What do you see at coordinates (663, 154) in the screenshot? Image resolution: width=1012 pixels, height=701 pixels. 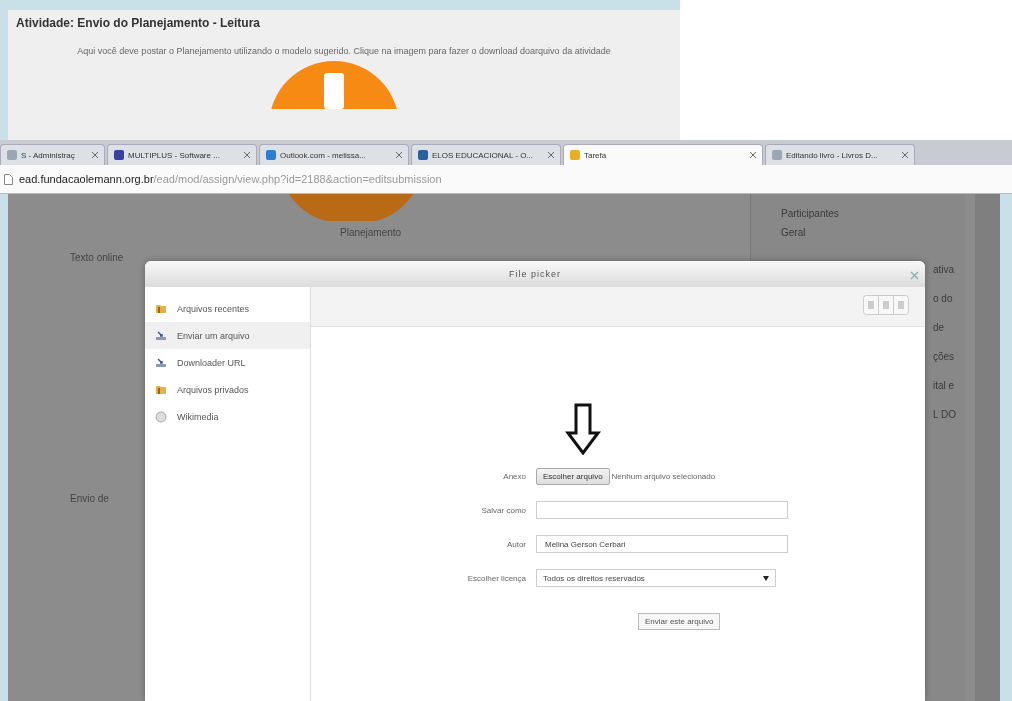 I see `browser-tab: Tarefa` at bounding box center [663, 154].